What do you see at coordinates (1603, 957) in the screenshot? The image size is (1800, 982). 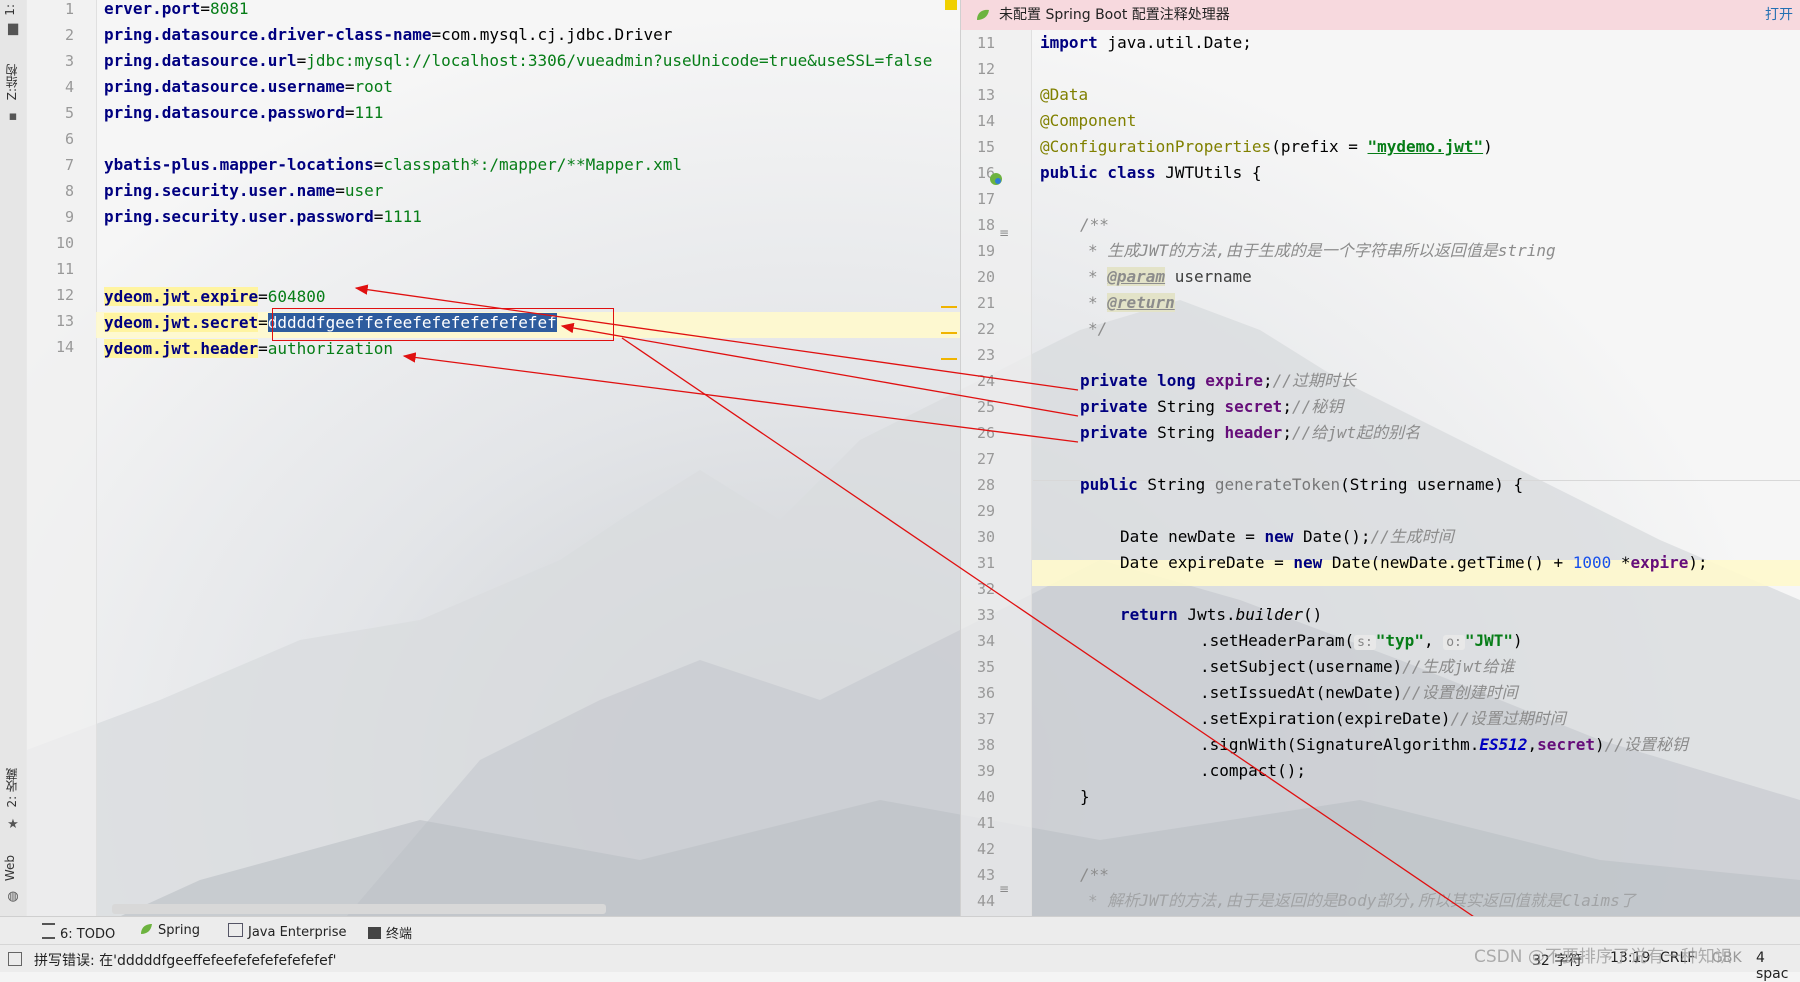 I see `csdn-watermark: CSDN @不要排序了说有一种知识` at bounding box center [1603, 957].